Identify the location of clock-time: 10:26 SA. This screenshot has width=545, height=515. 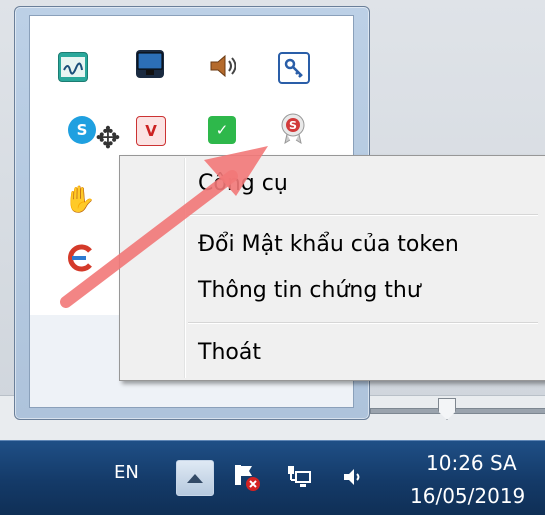
(471, 463).